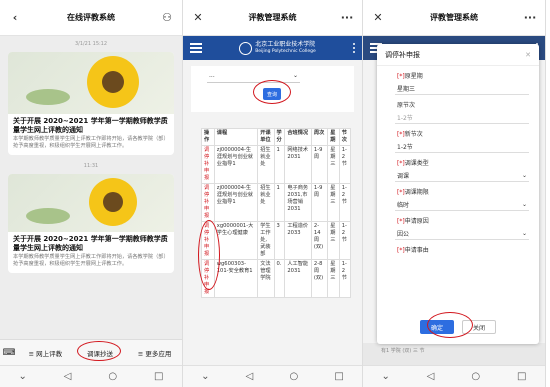 The image size is (550, 387). What do you see at coordinates (285, 51) in the screenshot?
I see `logo-en: Beijing Polytechnic College` at bounding box center [285, 51].